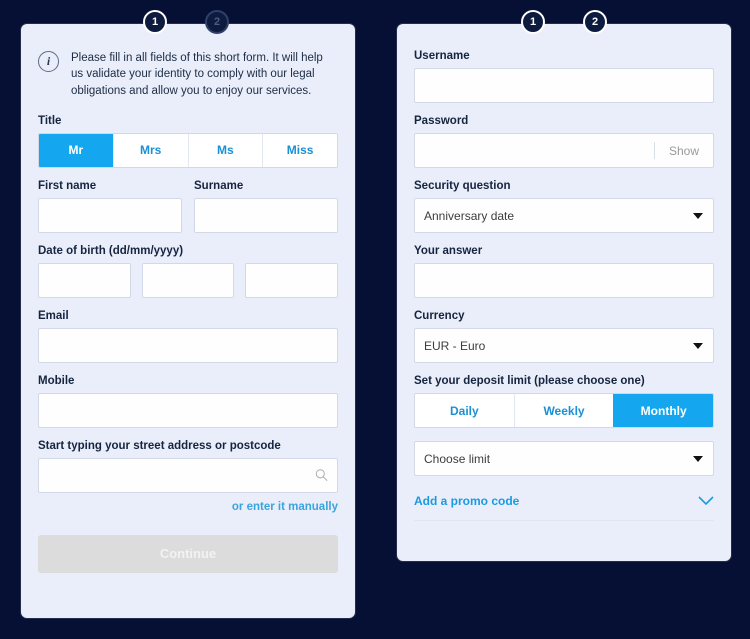 The width and height of the screenshot is (750, 639). What do you see at coordinates (110, 215) in the screenshot?
I see `first-name-input` at bounding box center [110, 215].